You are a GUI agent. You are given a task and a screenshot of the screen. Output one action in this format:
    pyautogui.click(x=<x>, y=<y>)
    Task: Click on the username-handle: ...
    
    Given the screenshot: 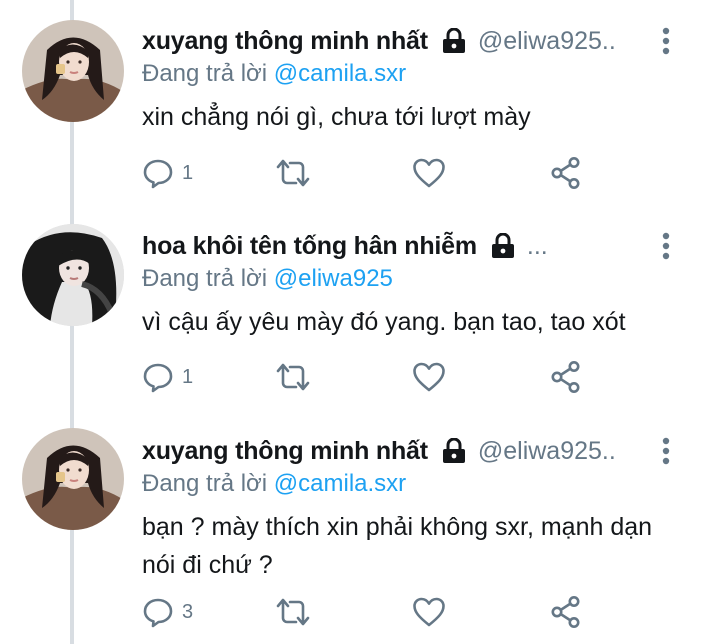 What is the action you would take?
    pyautogui.click(x=537, y=246)
    